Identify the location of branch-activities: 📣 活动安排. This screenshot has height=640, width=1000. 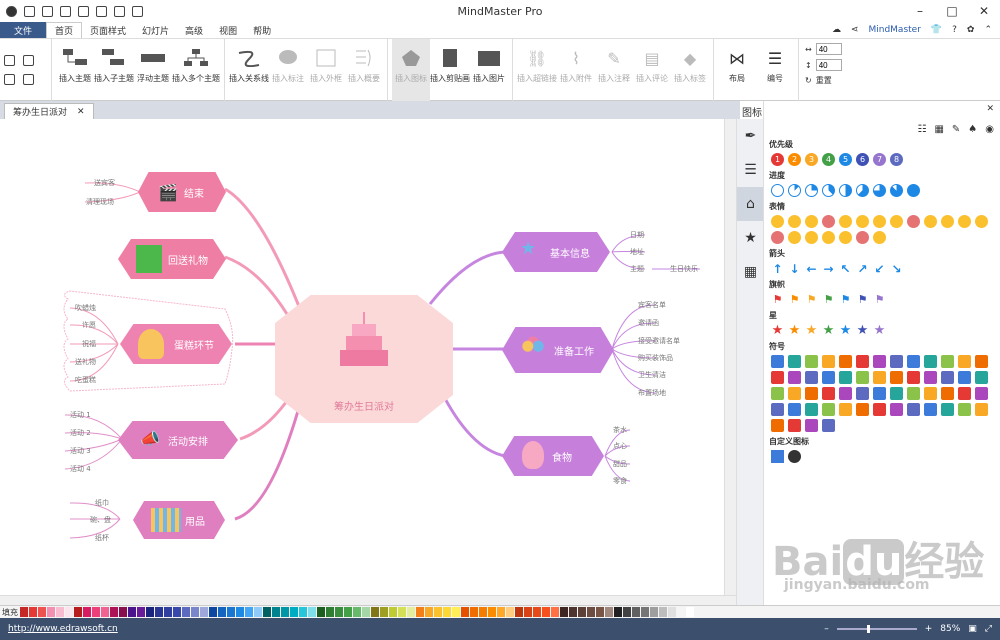
(178, 440).